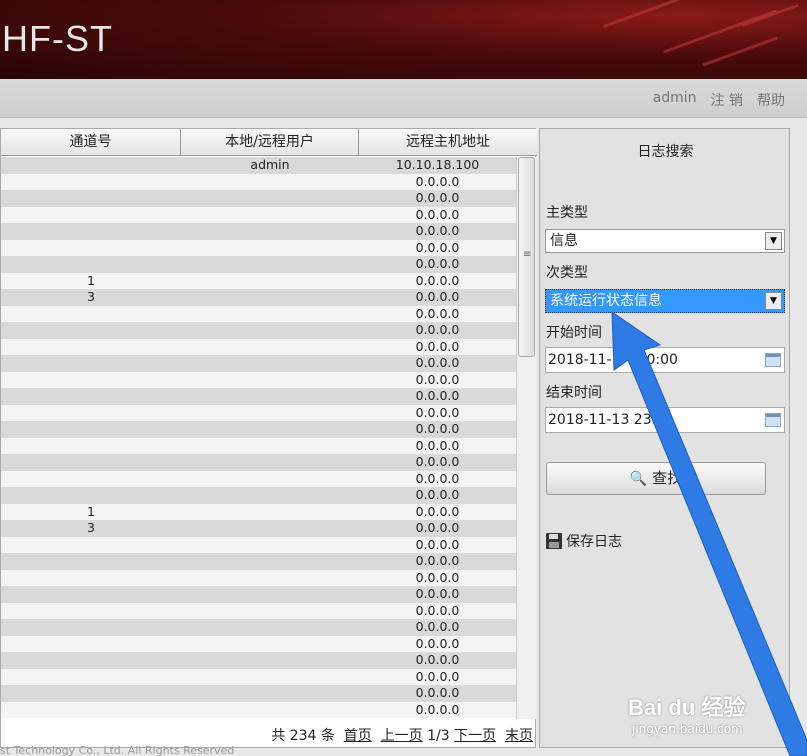  I want to click on header-banner: HF-ST, so click(403, 39).